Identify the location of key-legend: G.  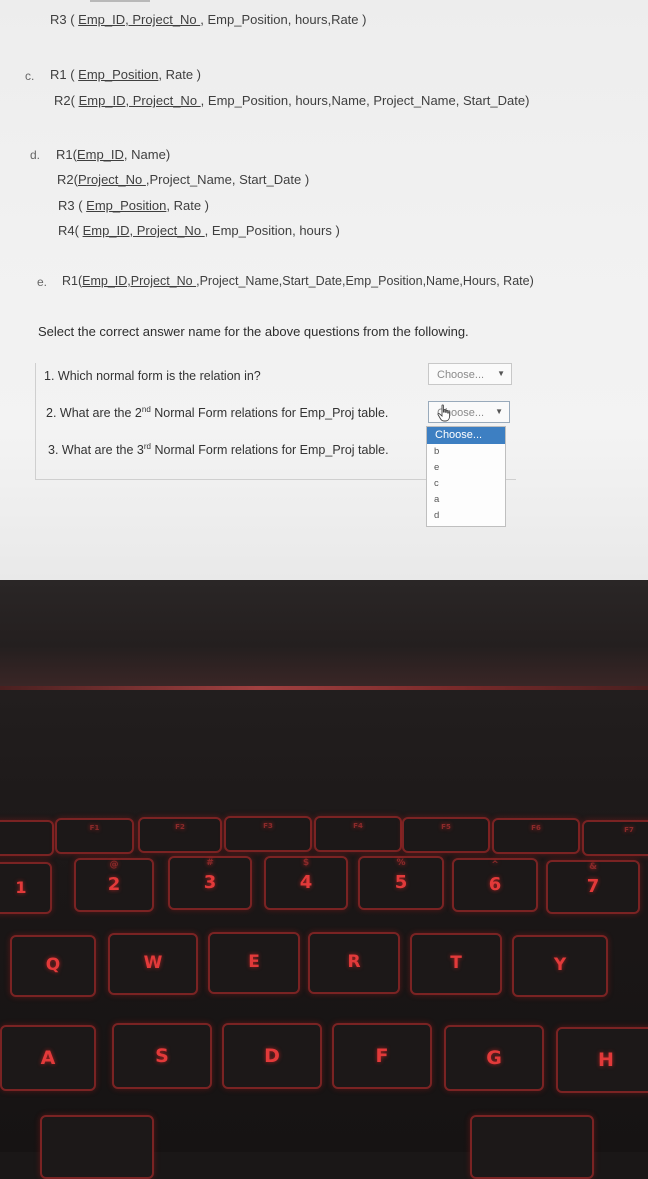
(494, 1058).